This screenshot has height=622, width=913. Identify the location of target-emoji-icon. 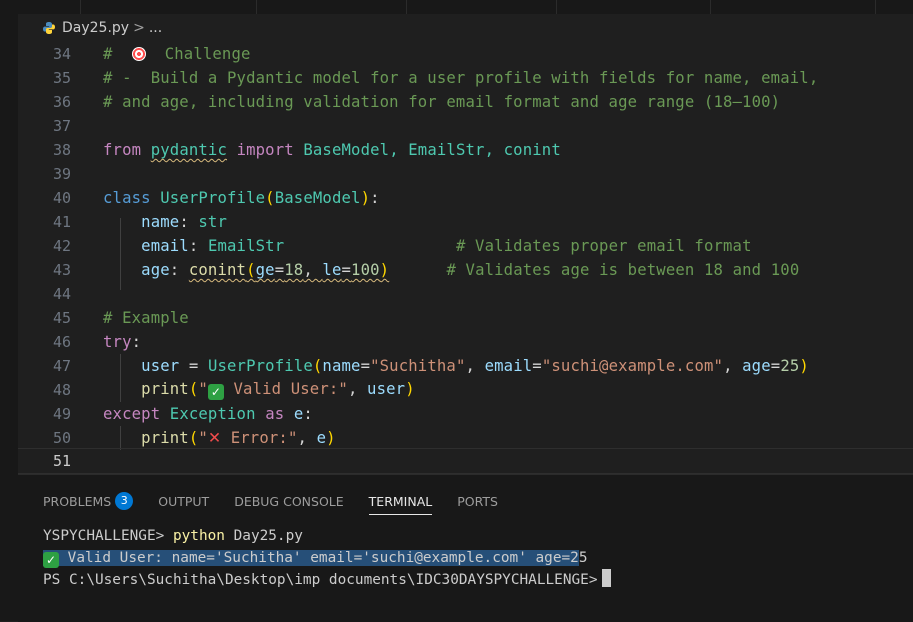
(138, 54).